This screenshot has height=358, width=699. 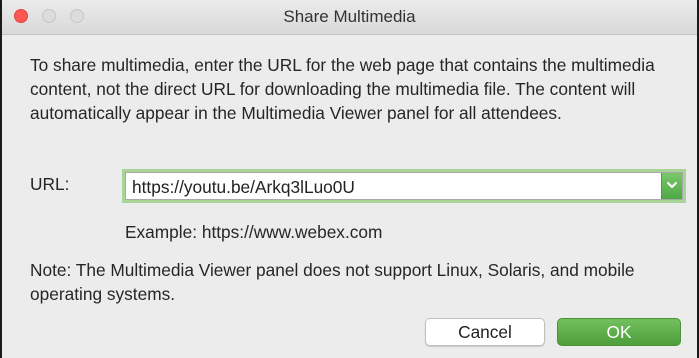 I want to click on url-dropdown-button, so click(x=671, y=186).